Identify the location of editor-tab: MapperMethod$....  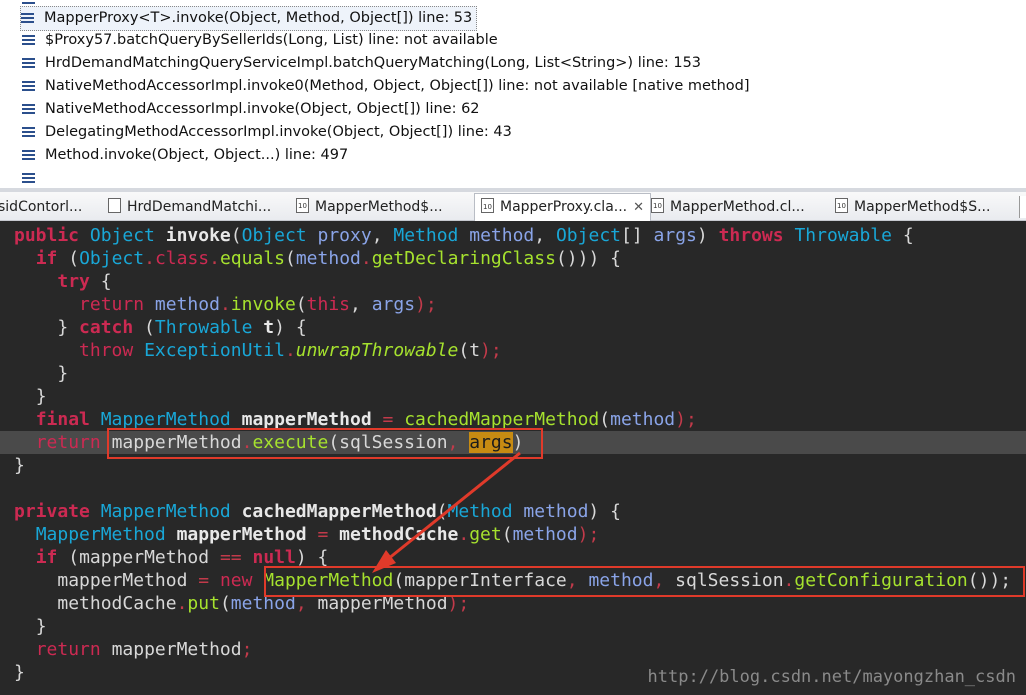
(369, 206).